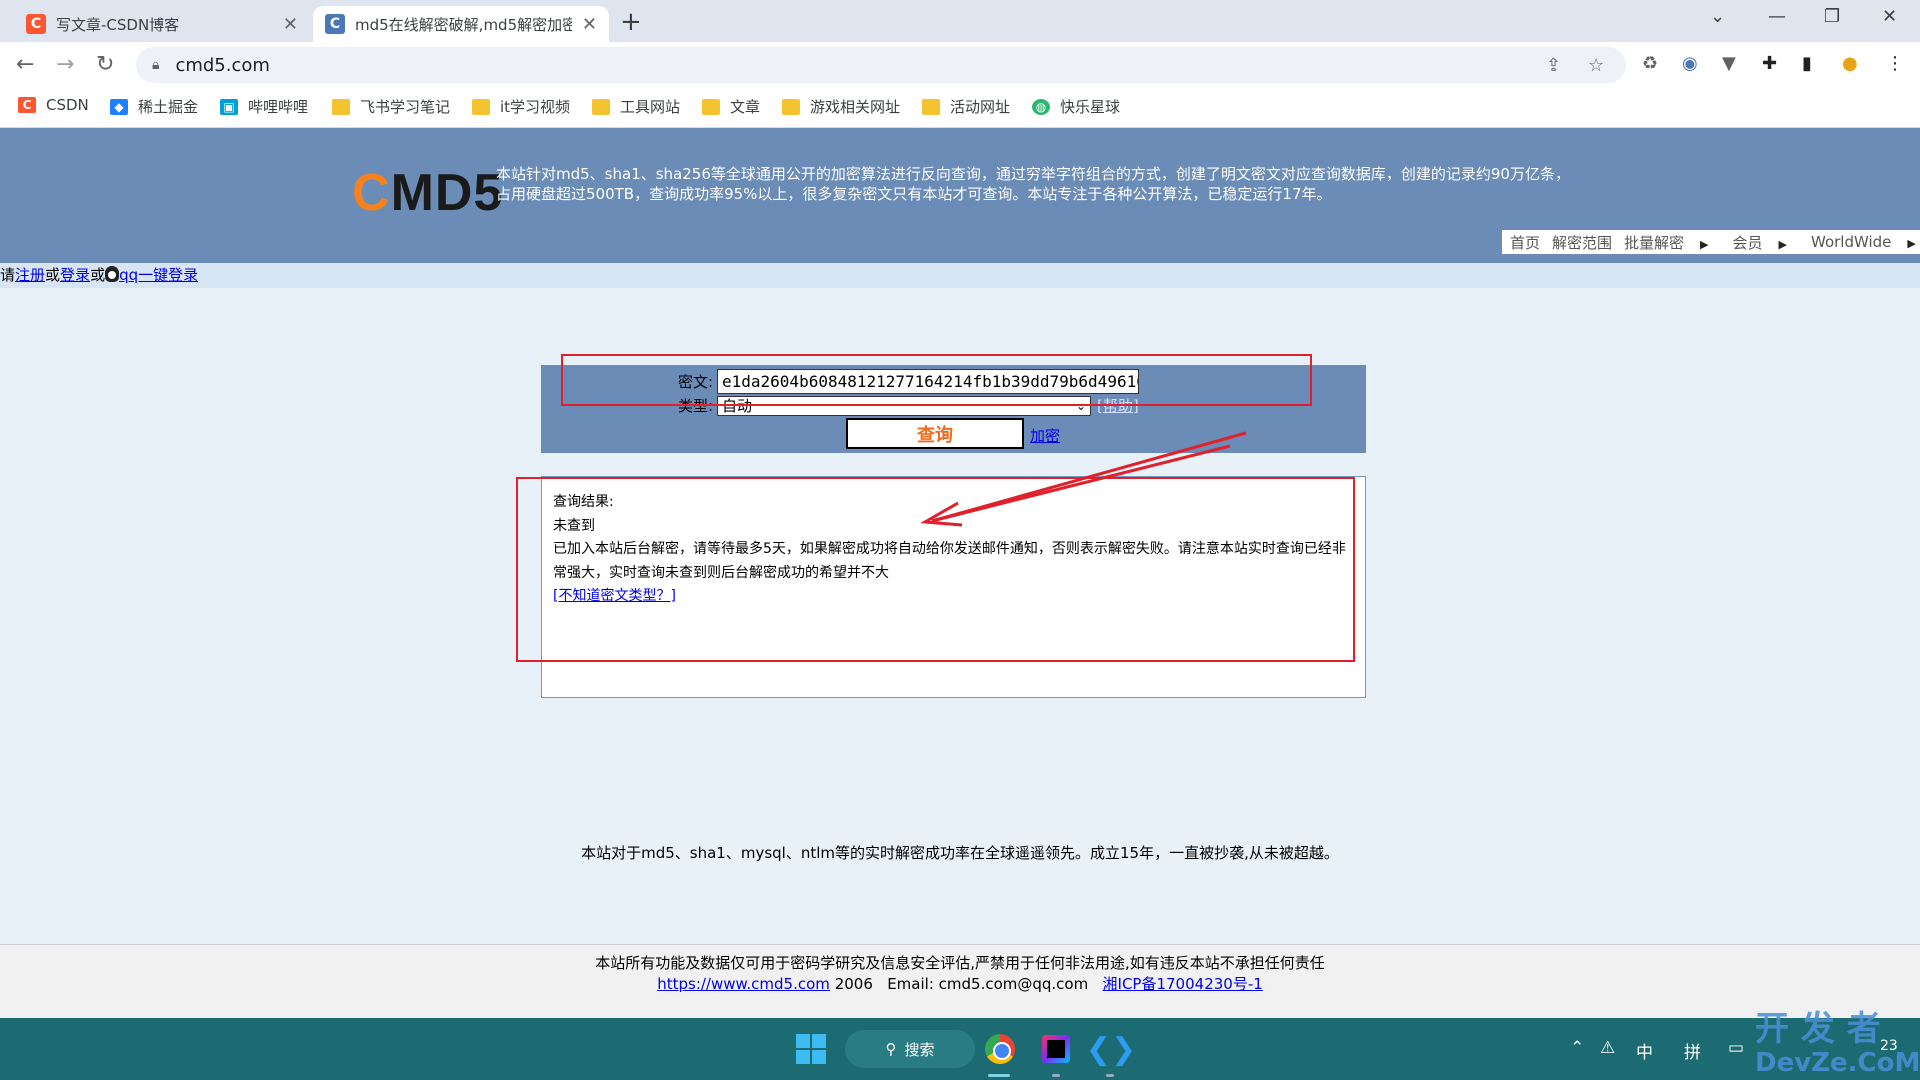 The image size is (1920, 1080). I want to click on taskbar-search: ⚲ 搜索, so click(910, 1049).